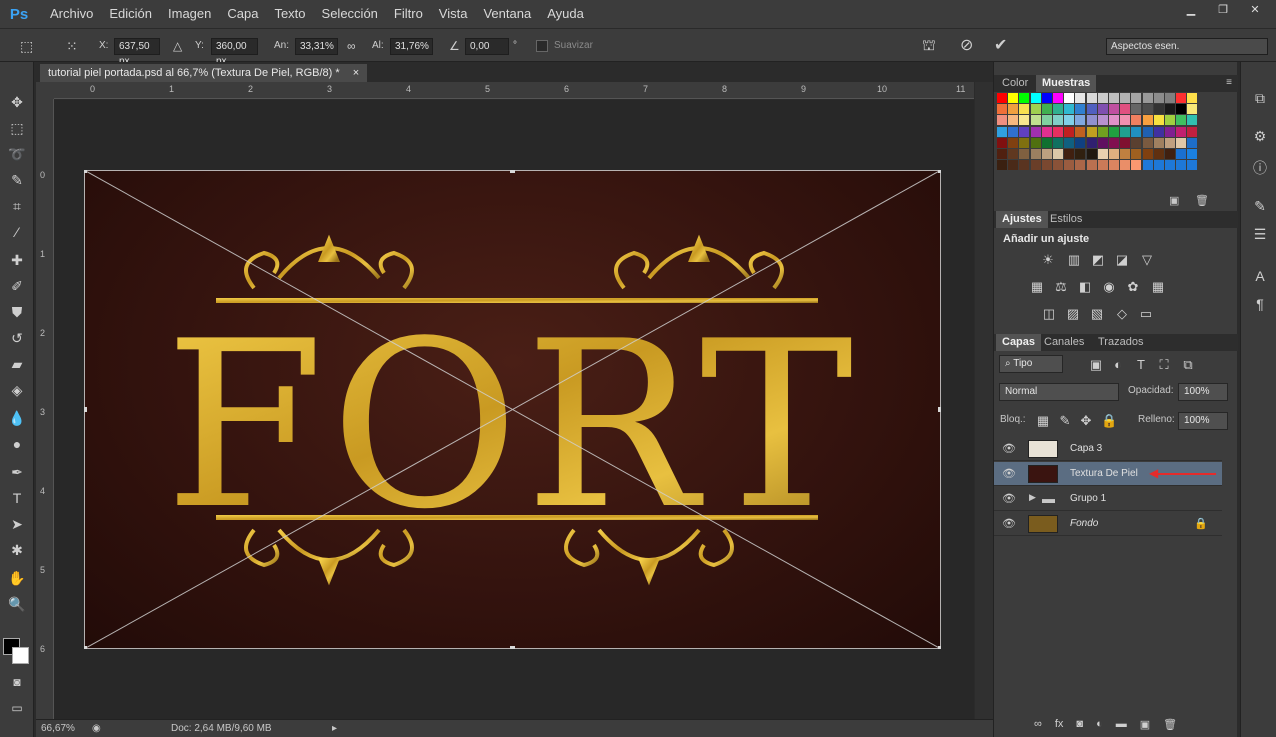  What do you see at coordinates (1260, 207) in the screenshot?
I see `brush-presets-icon: ✎` at bounding box center [1260, 207].